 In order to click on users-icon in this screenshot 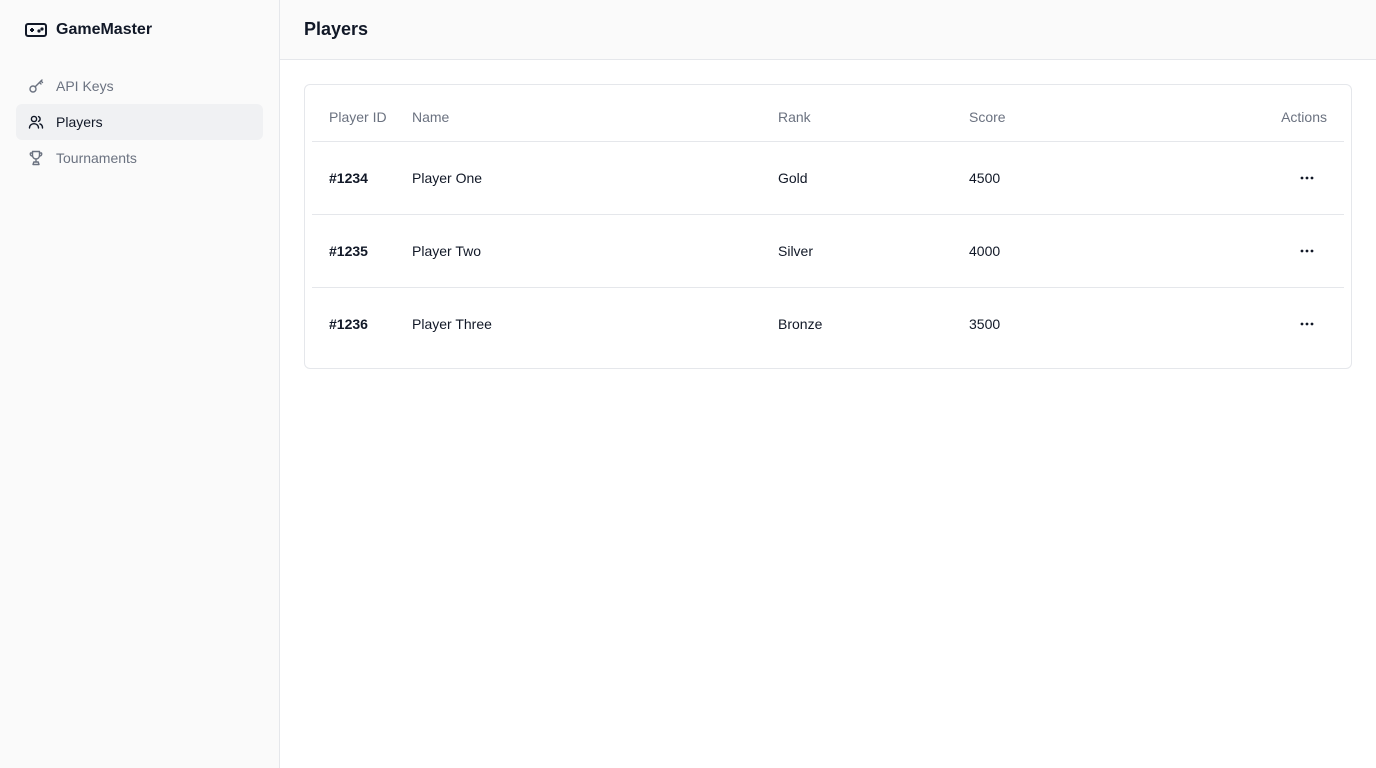, I will do `click(36, 122)`.